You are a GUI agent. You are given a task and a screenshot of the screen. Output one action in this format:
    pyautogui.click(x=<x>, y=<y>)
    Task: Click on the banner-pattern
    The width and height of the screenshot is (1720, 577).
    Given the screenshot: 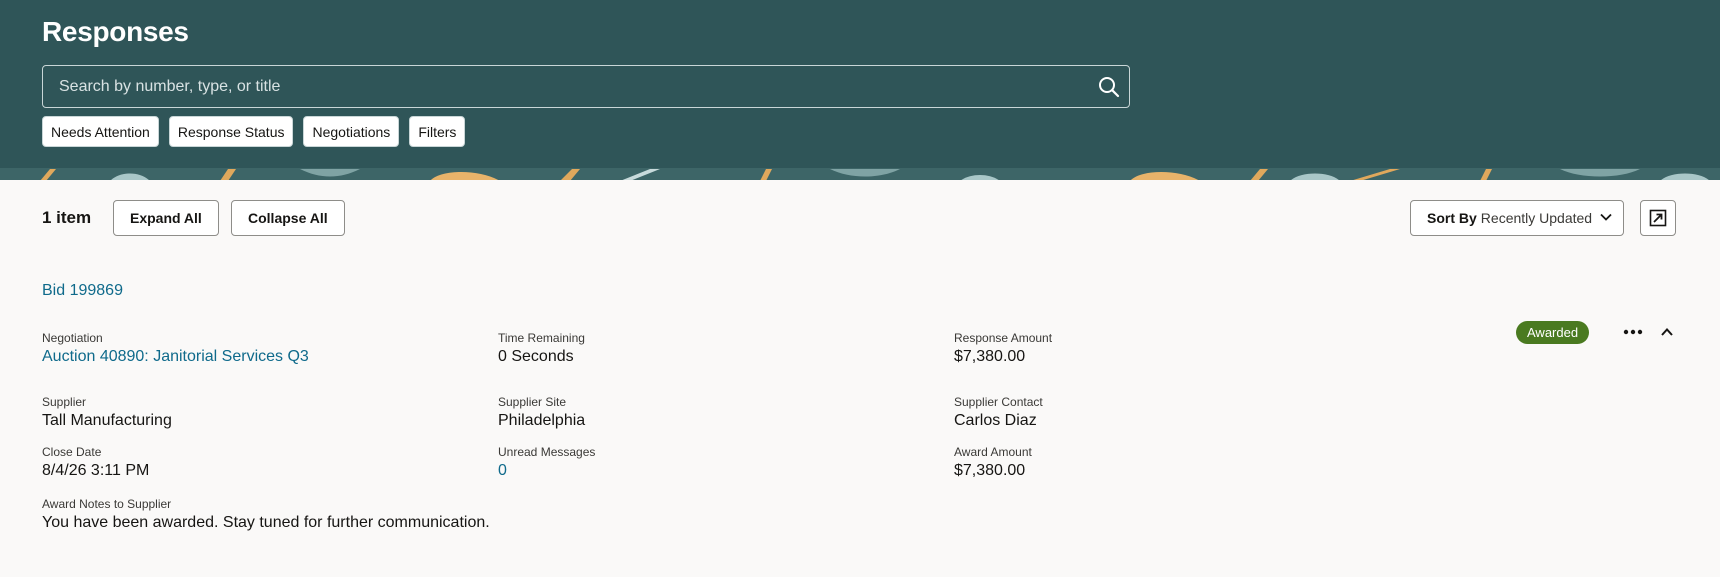 What is the action you would take?
    pyautogui.click(x=860, y=174)
    